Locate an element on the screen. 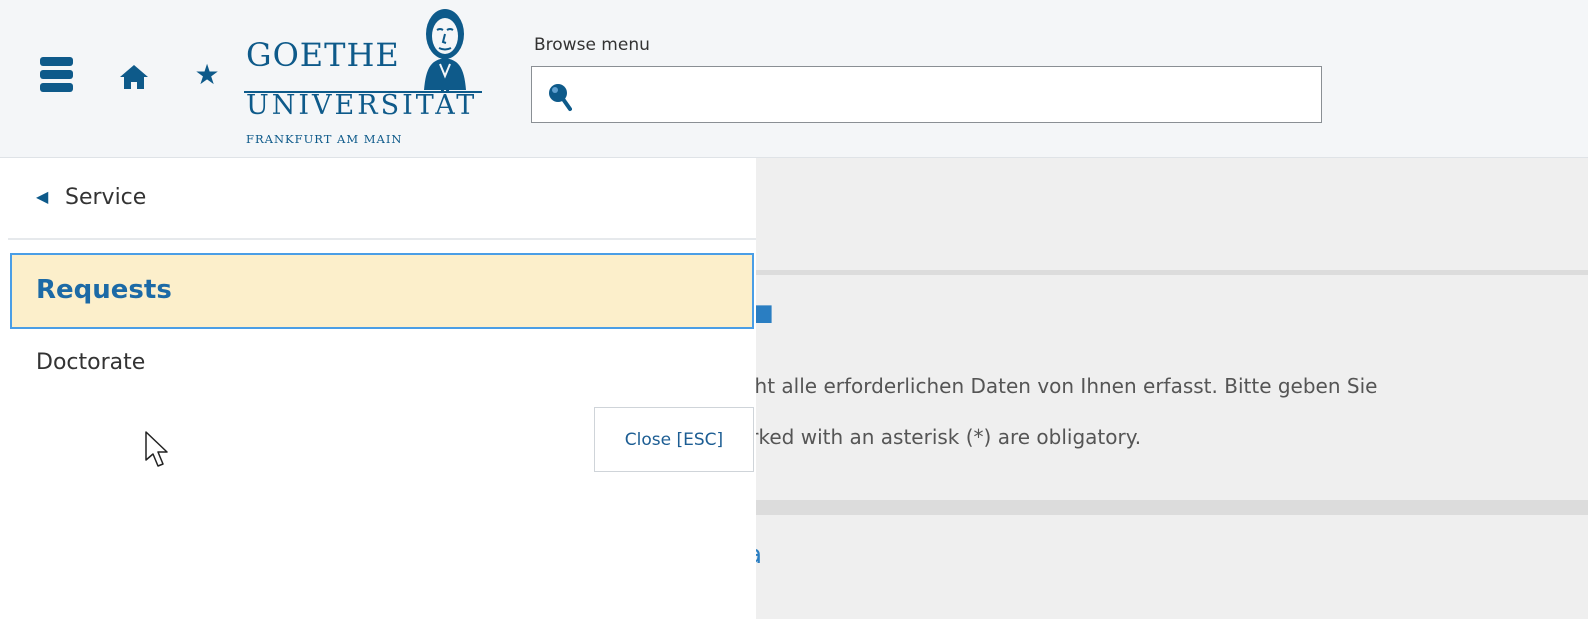  menu-back-button: ◀ Service is located at coordinates (382, 199).